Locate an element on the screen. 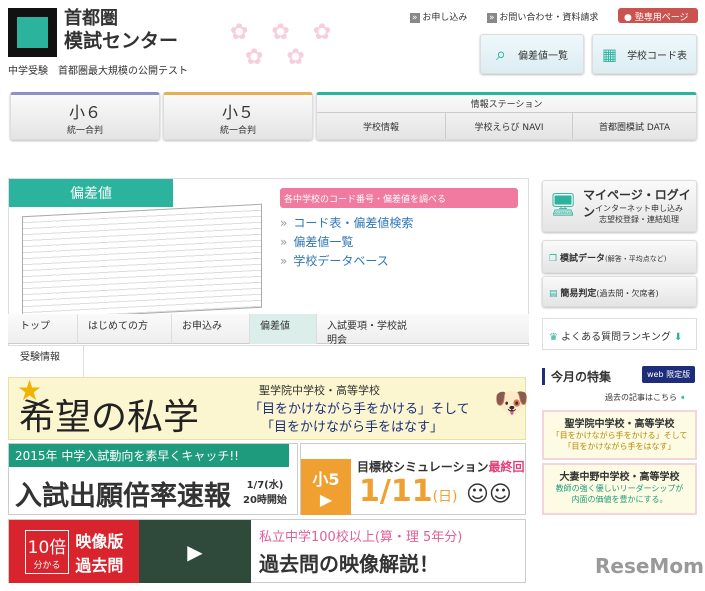 This screenshot has width=705, height=591. tab-beginners: はじめての方 is located at coordinates (125, 329).